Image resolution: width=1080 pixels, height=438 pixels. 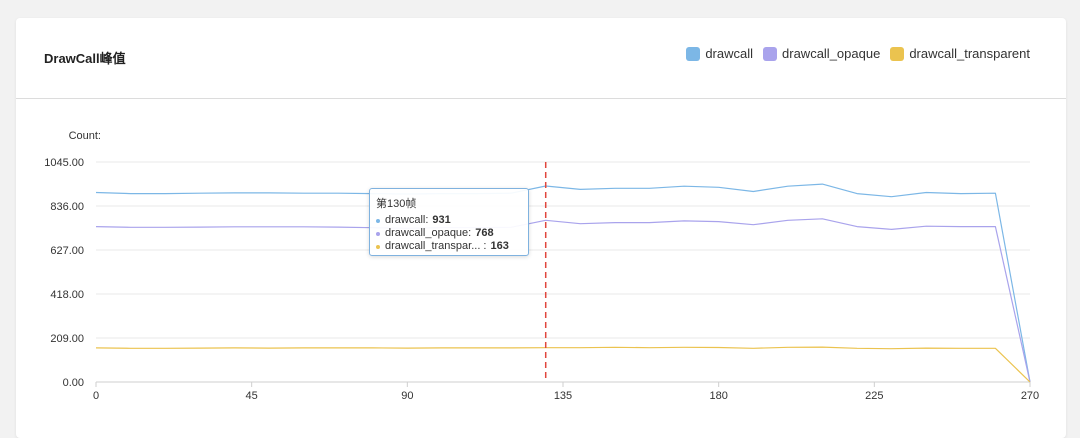 What do you see at coordinates (73, 383) in the screenshot?
I see `y-tick-label: 0.00` at bounding box center [73, 383].